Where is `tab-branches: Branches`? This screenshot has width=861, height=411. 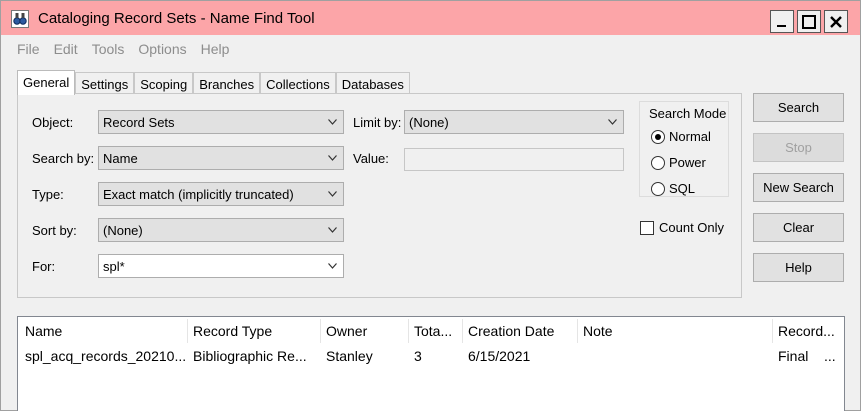
tab-branches: Branches is located at coordinates (227, 83).